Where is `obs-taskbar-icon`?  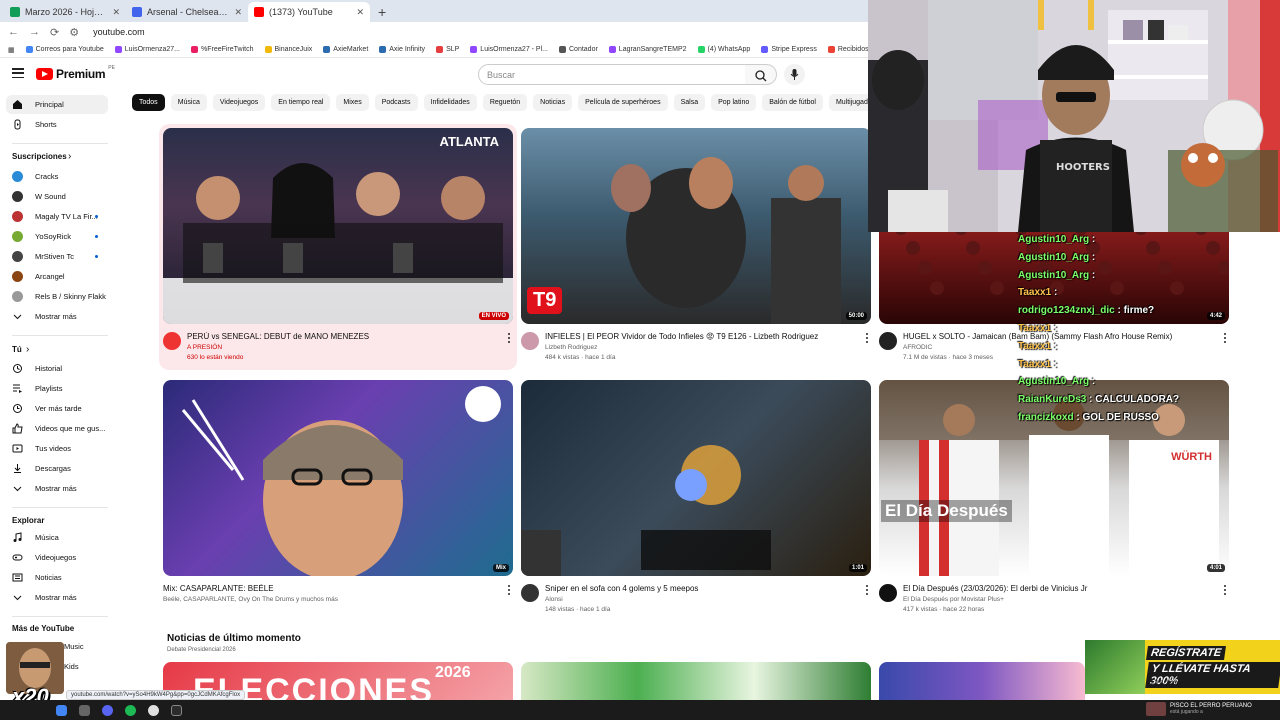
obs-taskbar-icon is located at coordinates (153, 710).